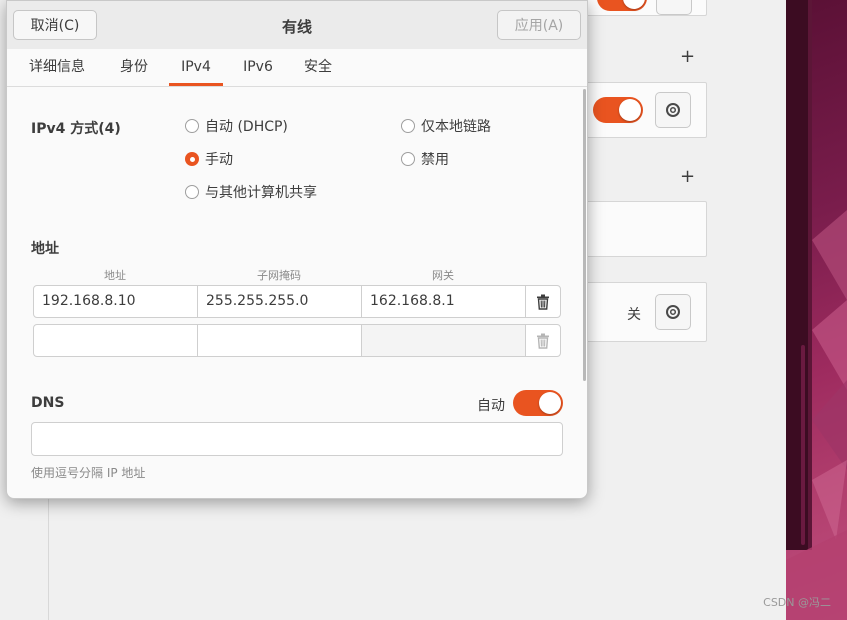 This screenshot has height=620, width=847. What do you see at coordinates (261, 193) in the screenshot?
I see `radio-label: 与其他计算机共享` at bounding box center [261, 193].